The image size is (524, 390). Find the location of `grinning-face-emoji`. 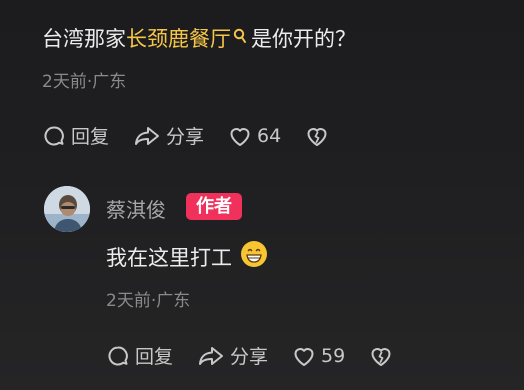

grinning-face-emoji is located at coordinates (254, 258).